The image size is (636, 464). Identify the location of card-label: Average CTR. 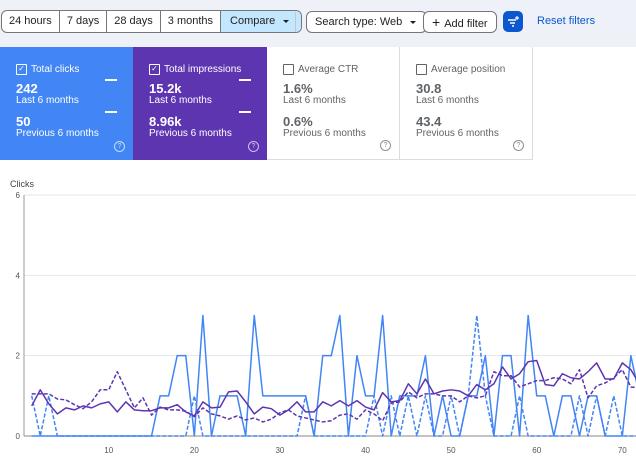
(328, 69).